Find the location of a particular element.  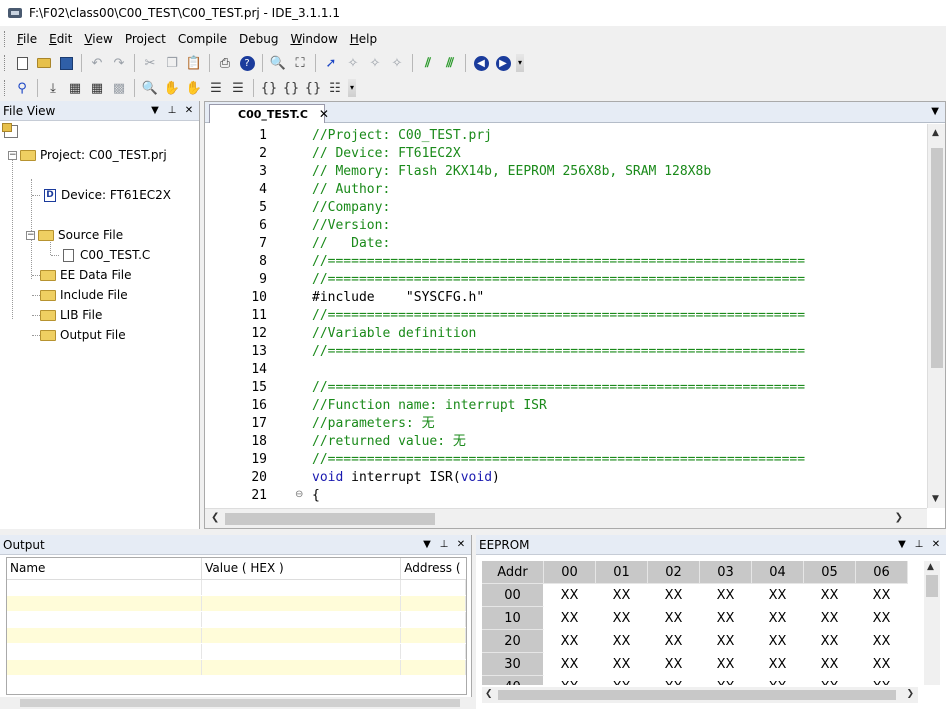

redo-icon: ↷ is located at coordinates (119, 63).